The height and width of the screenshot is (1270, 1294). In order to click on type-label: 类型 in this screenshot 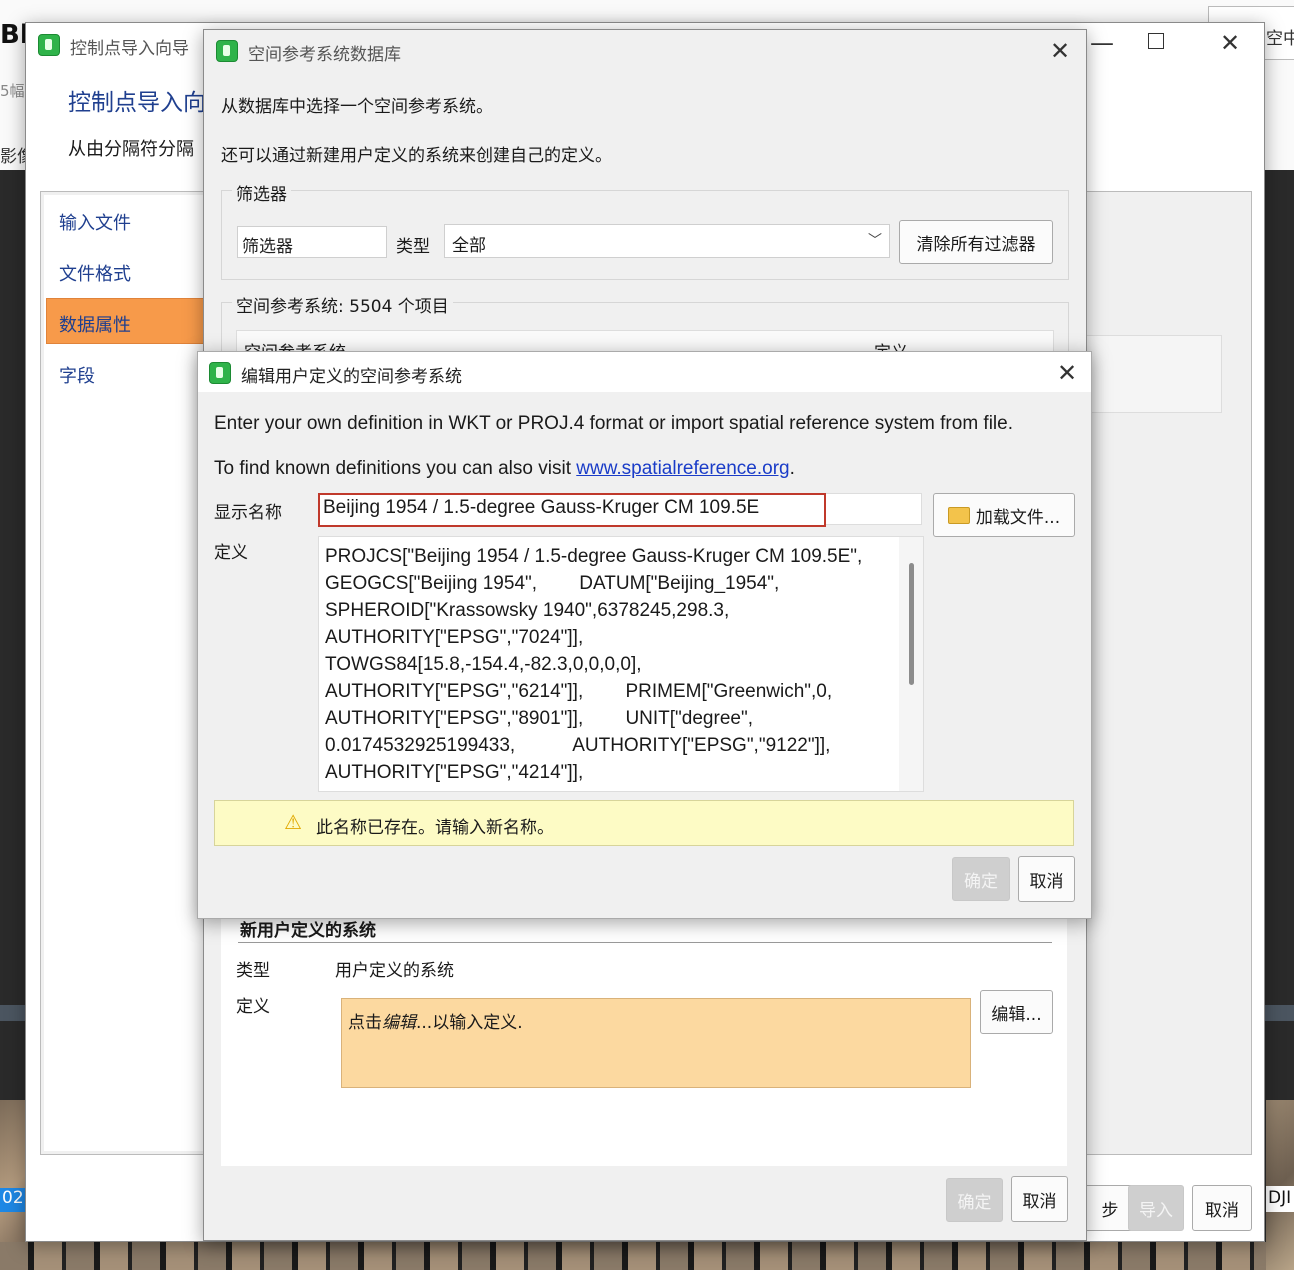, I will do `click(413, 247)`.